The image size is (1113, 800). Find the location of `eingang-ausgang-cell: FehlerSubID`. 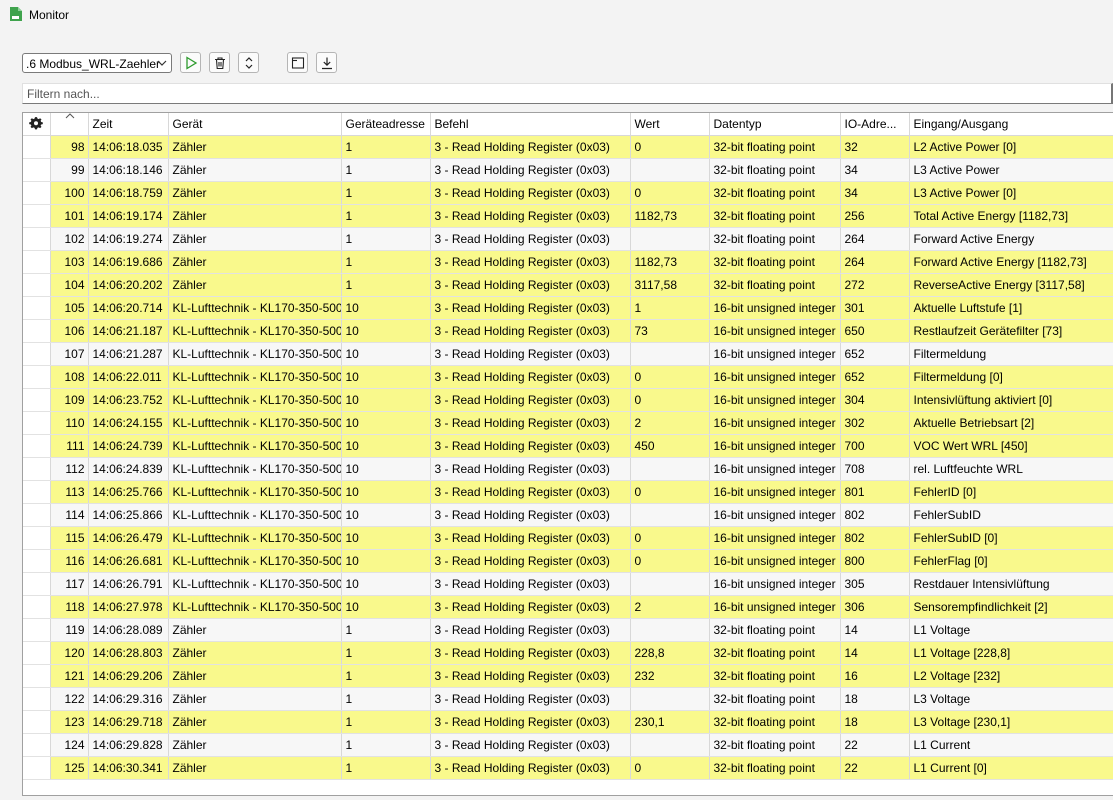

eingang-ausgang-cell: FehlerSubID is located at coordinates (1011, 515).